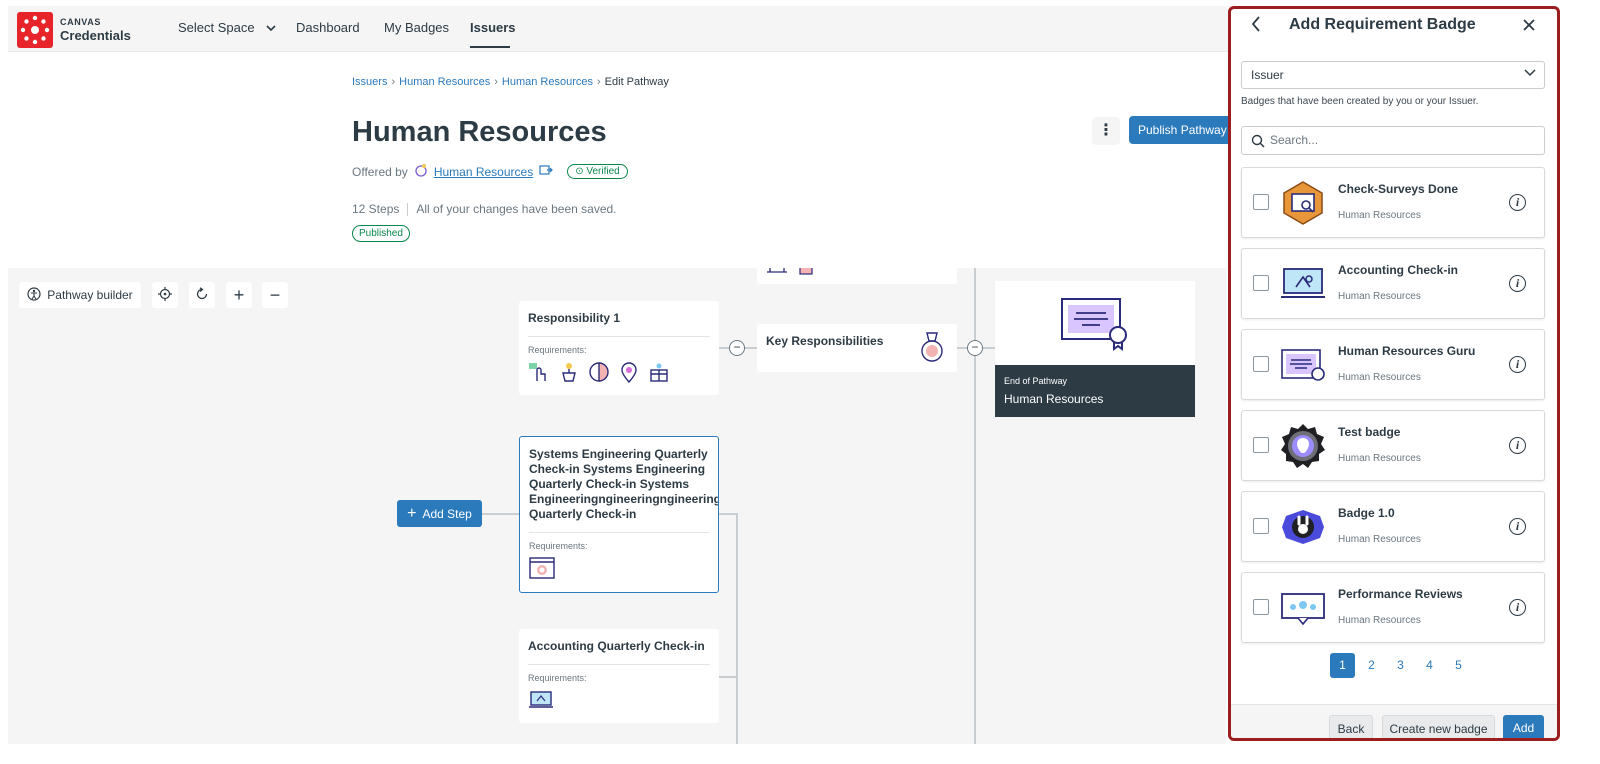 The image size is (1600, 764). I want to click on nav-dashboard: Dashboard, so click(328, 27).